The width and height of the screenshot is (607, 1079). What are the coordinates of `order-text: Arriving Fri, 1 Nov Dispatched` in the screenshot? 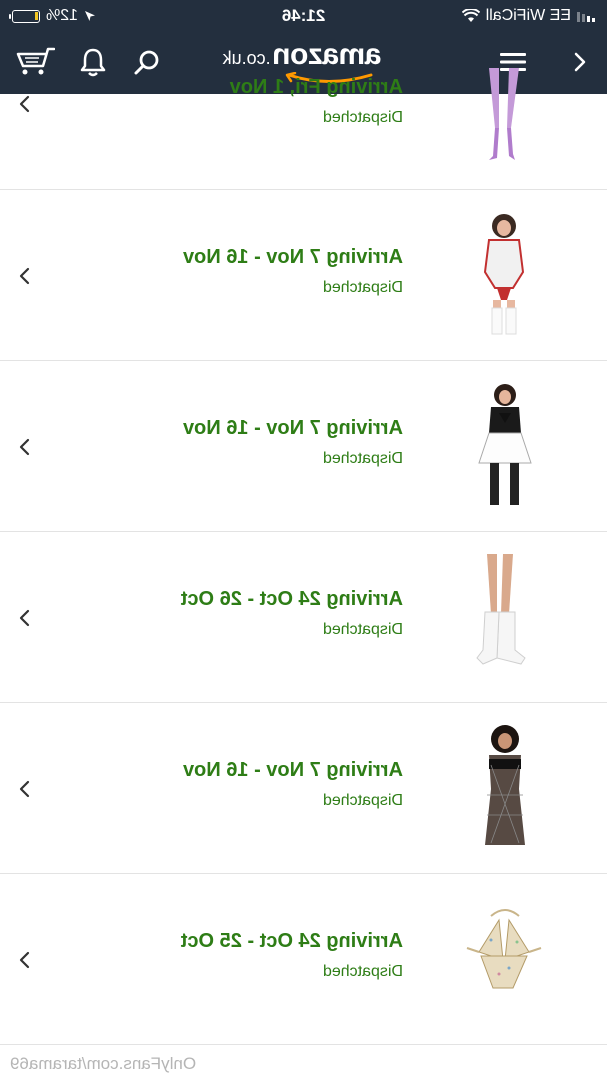 It's located at (273, 101).